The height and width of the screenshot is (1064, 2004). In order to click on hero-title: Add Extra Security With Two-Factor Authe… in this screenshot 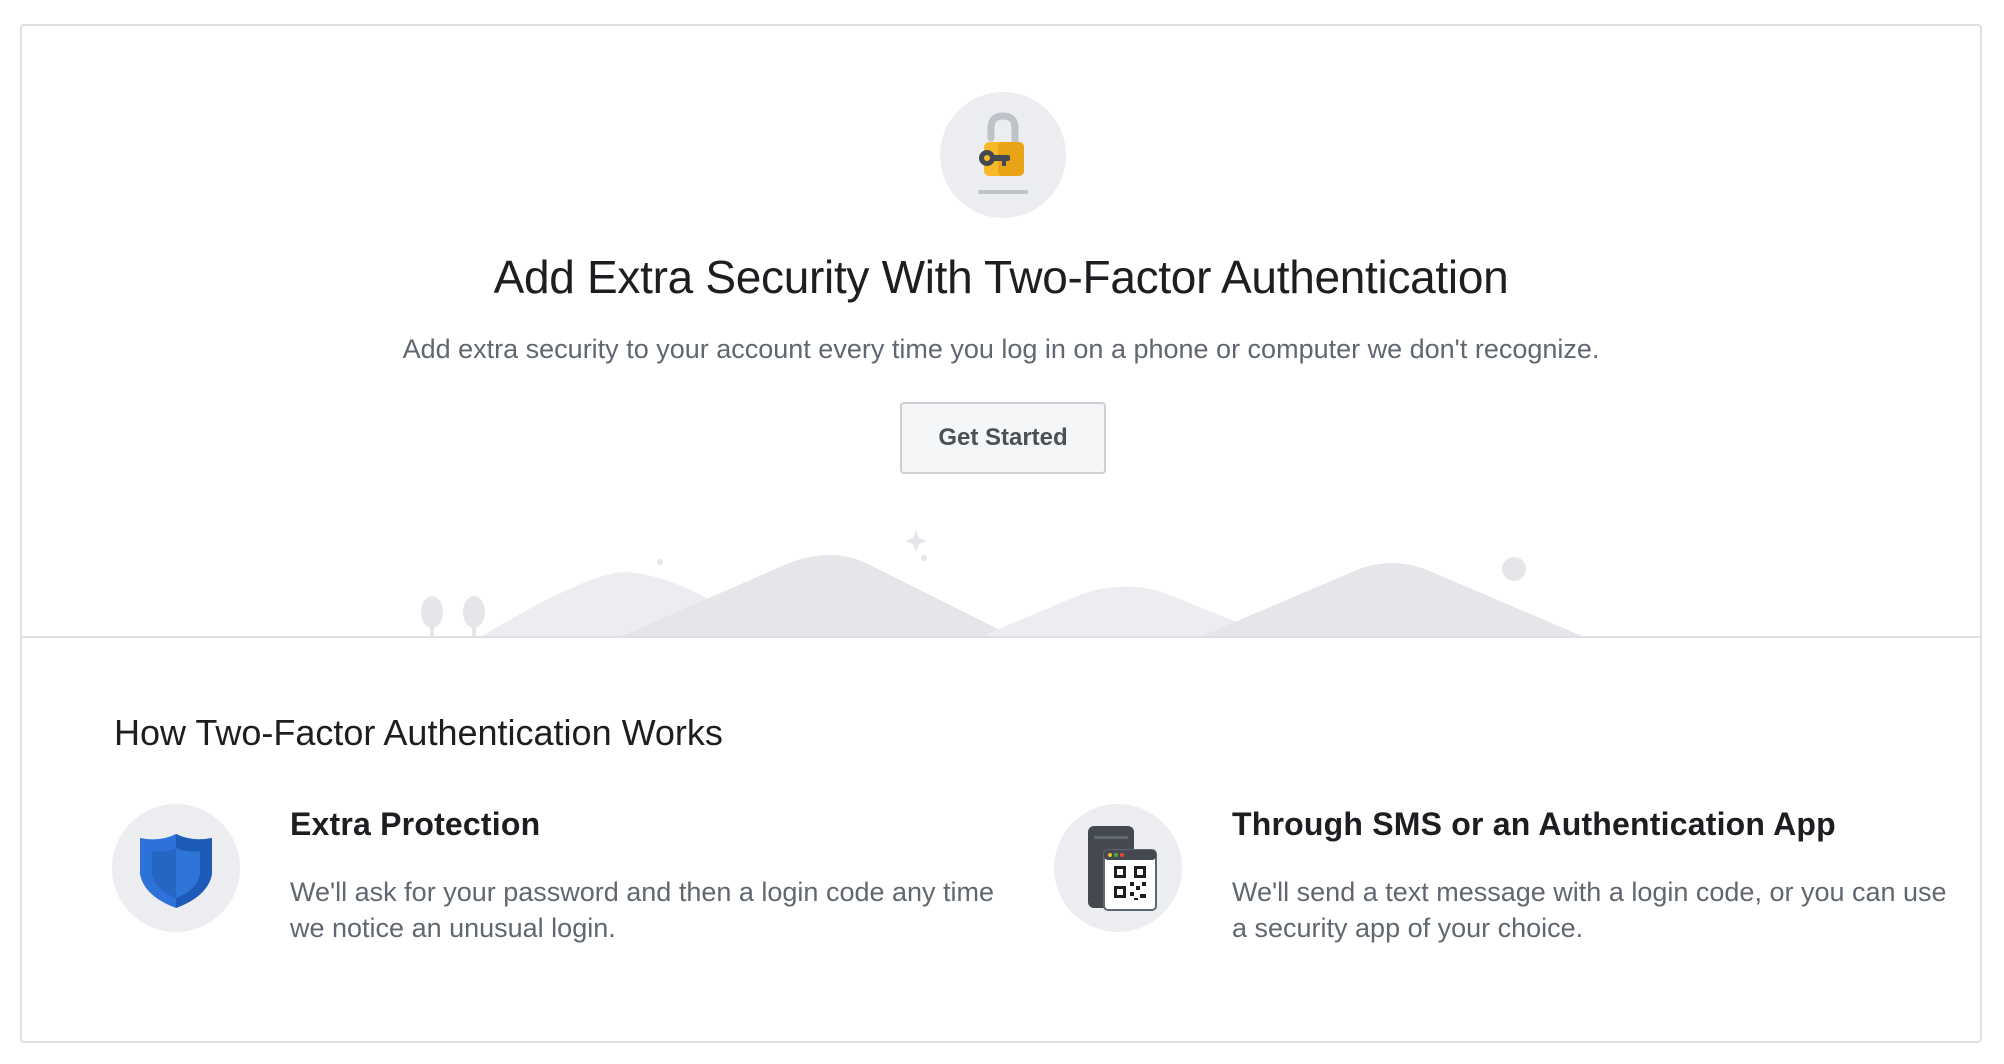, I will do `click(1001, 277)`.